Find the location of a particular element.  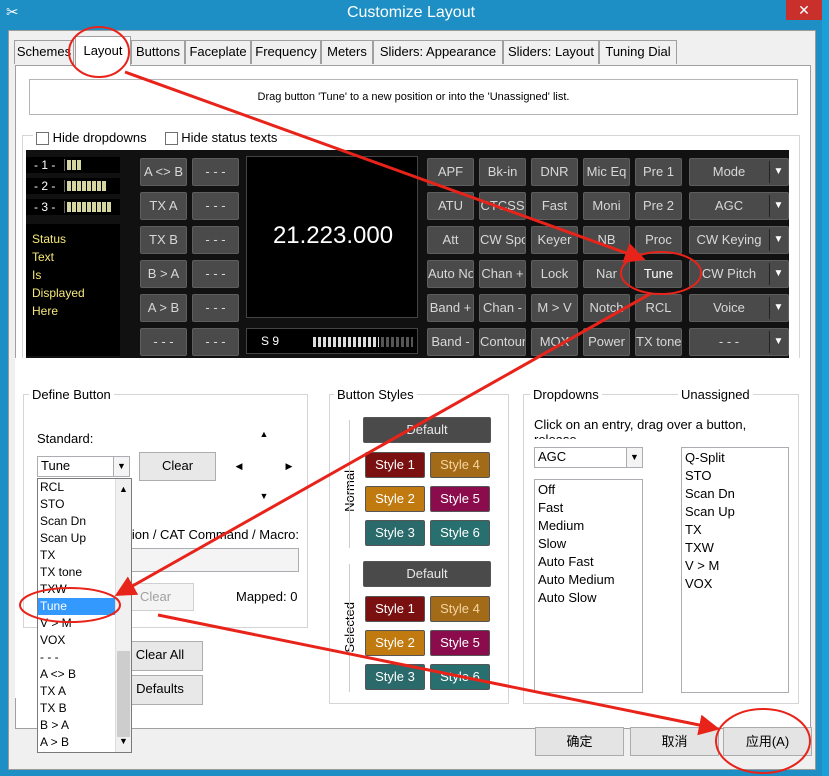

dropdown-option: A > B is located at coordinates (76, 742).